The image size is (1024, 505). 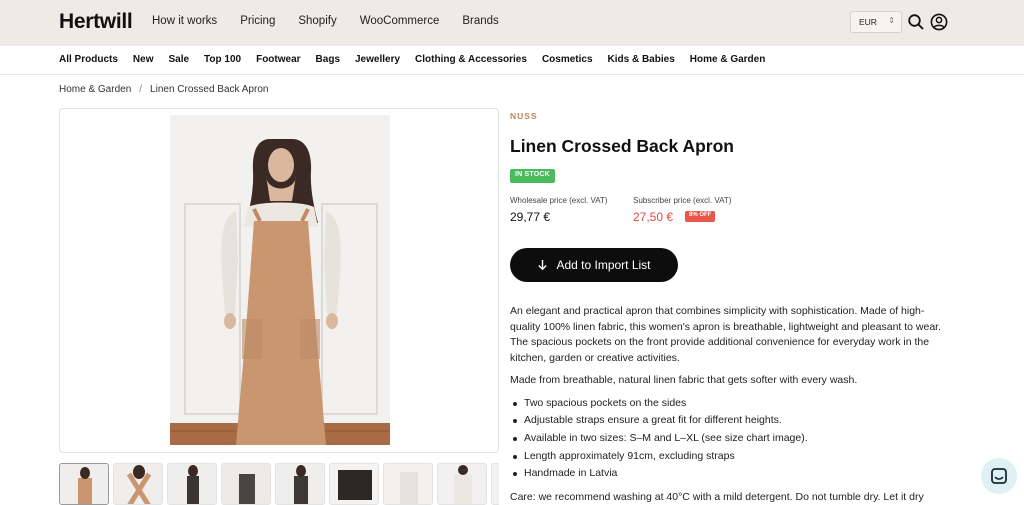 I want to click on chat-widget-button, so click(x=999, y=476).